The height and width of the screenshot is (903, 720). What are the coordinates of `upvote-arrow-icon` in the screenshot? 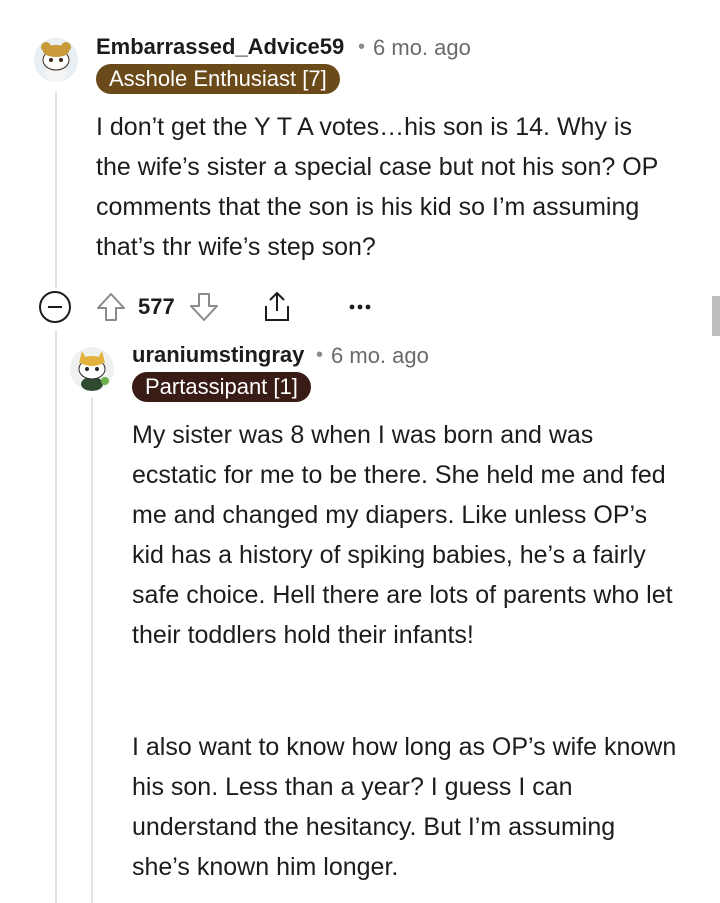 It's located at (111, 307).